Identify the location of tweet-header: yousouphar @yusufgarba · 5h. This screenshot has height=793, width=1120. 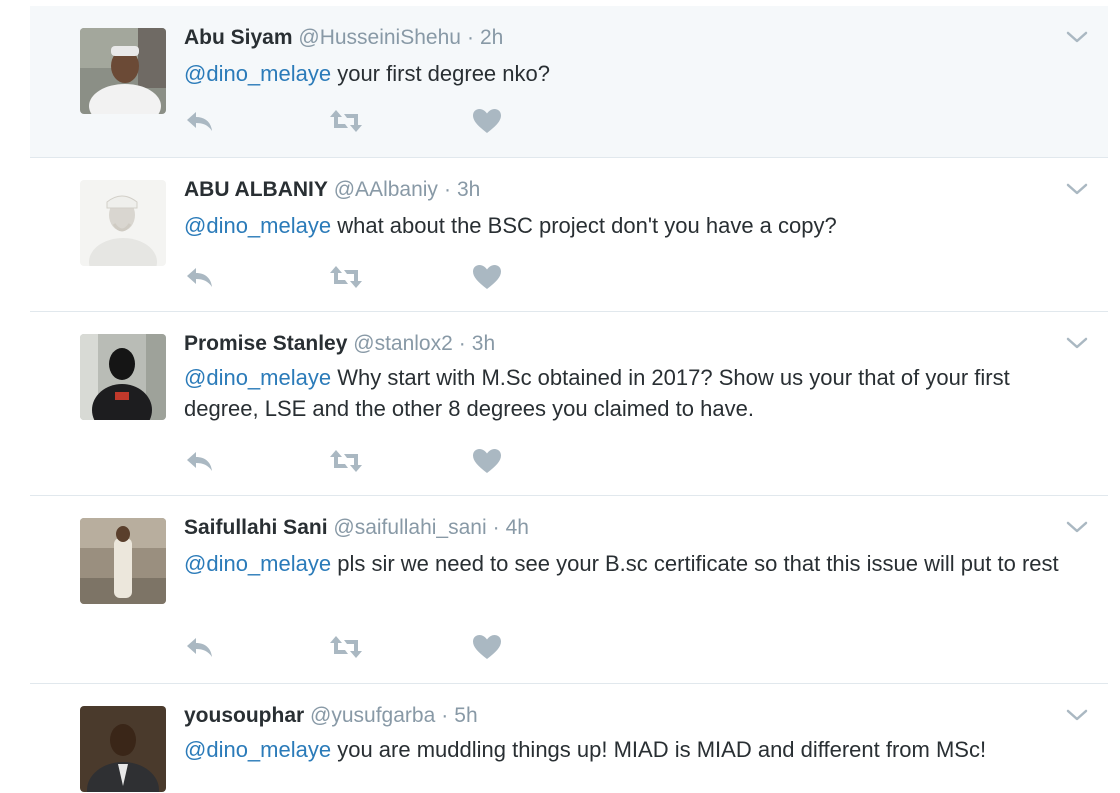
(331, 716).